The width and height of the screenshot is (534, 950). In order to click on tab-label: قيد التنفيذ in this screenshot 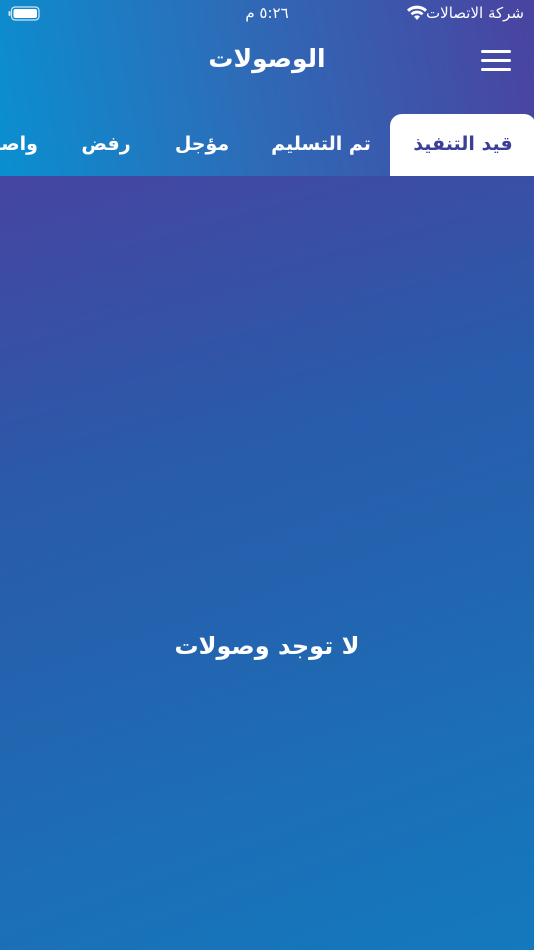, I will do `click(463, 144)`.